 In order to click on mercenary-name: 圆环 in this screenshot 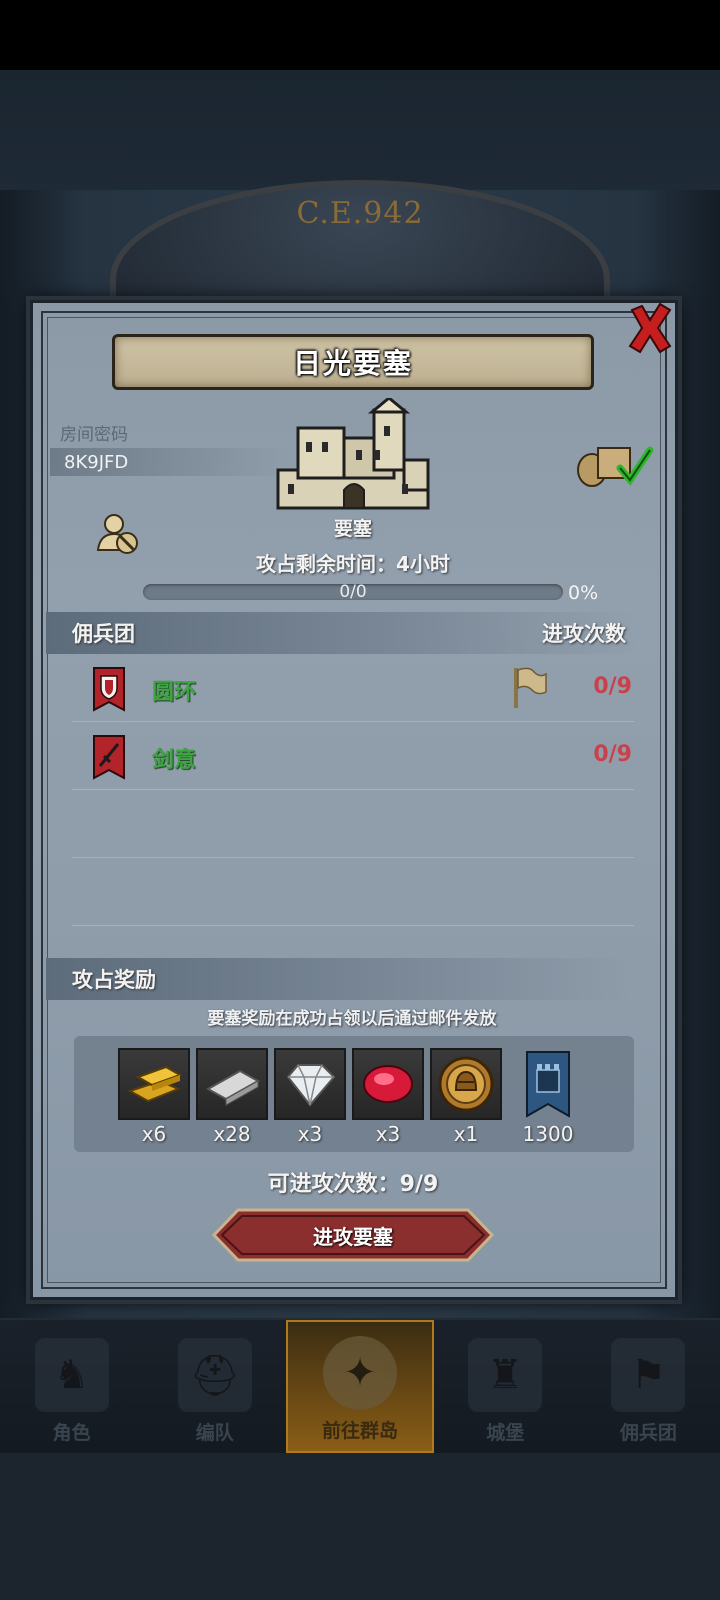, I will do `click(174, 692)`.